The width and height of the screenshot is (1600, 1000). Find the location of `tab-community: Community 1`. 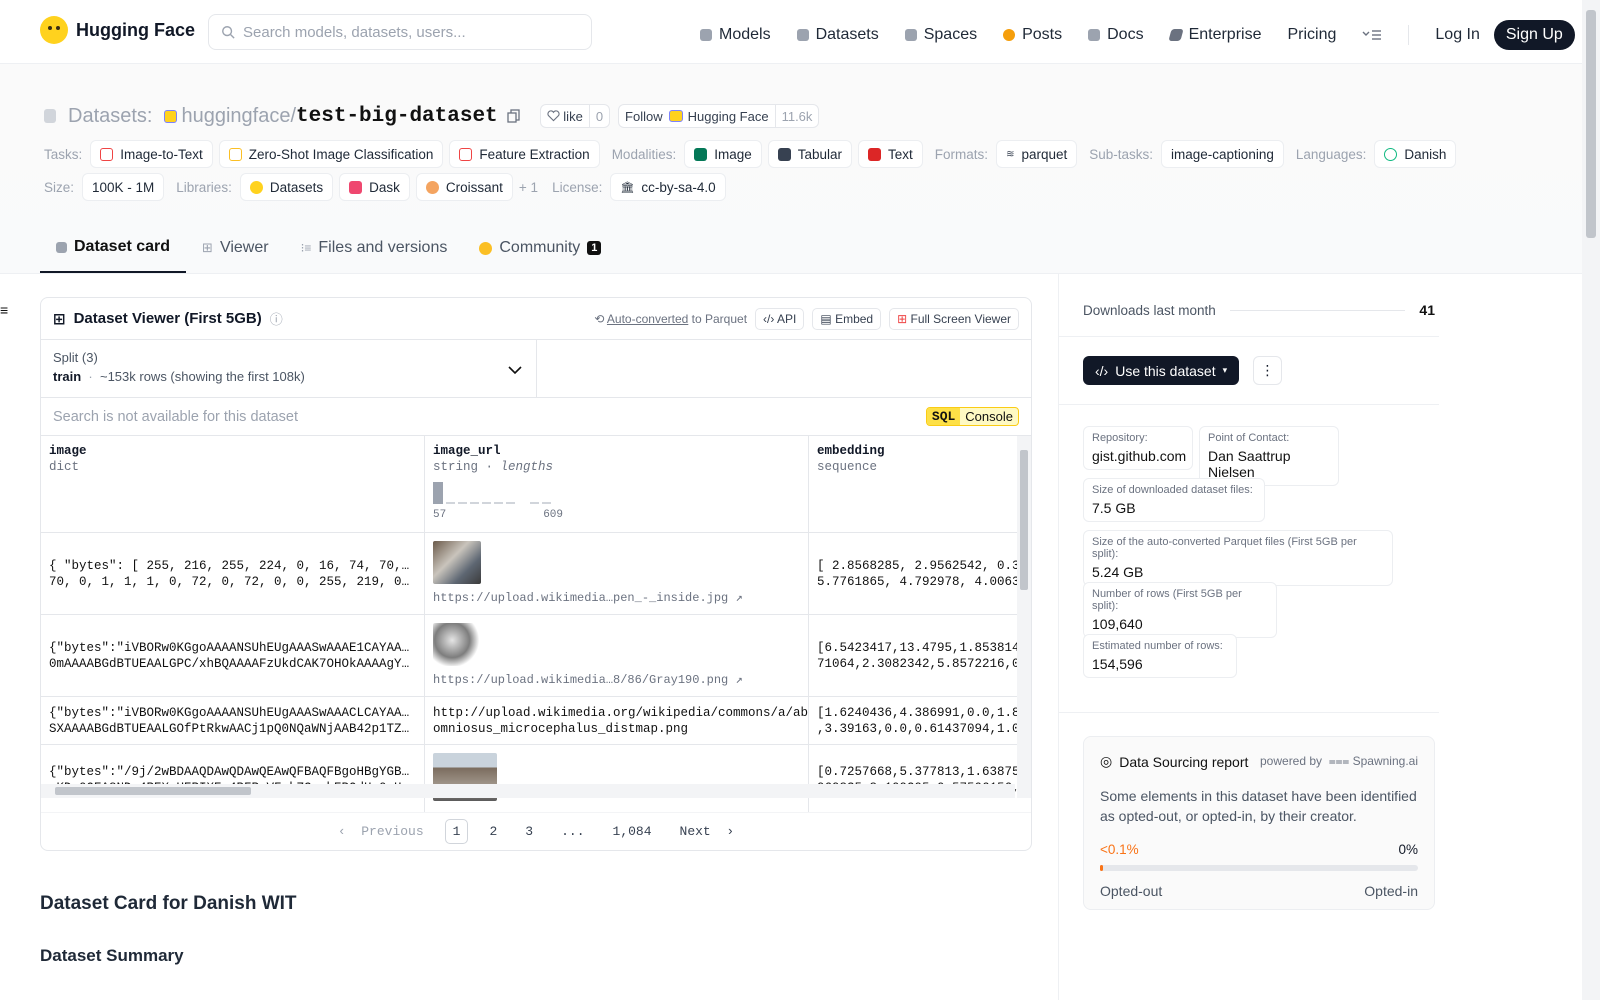

tab-community: Community 1 is located at coordinates (540, 255).